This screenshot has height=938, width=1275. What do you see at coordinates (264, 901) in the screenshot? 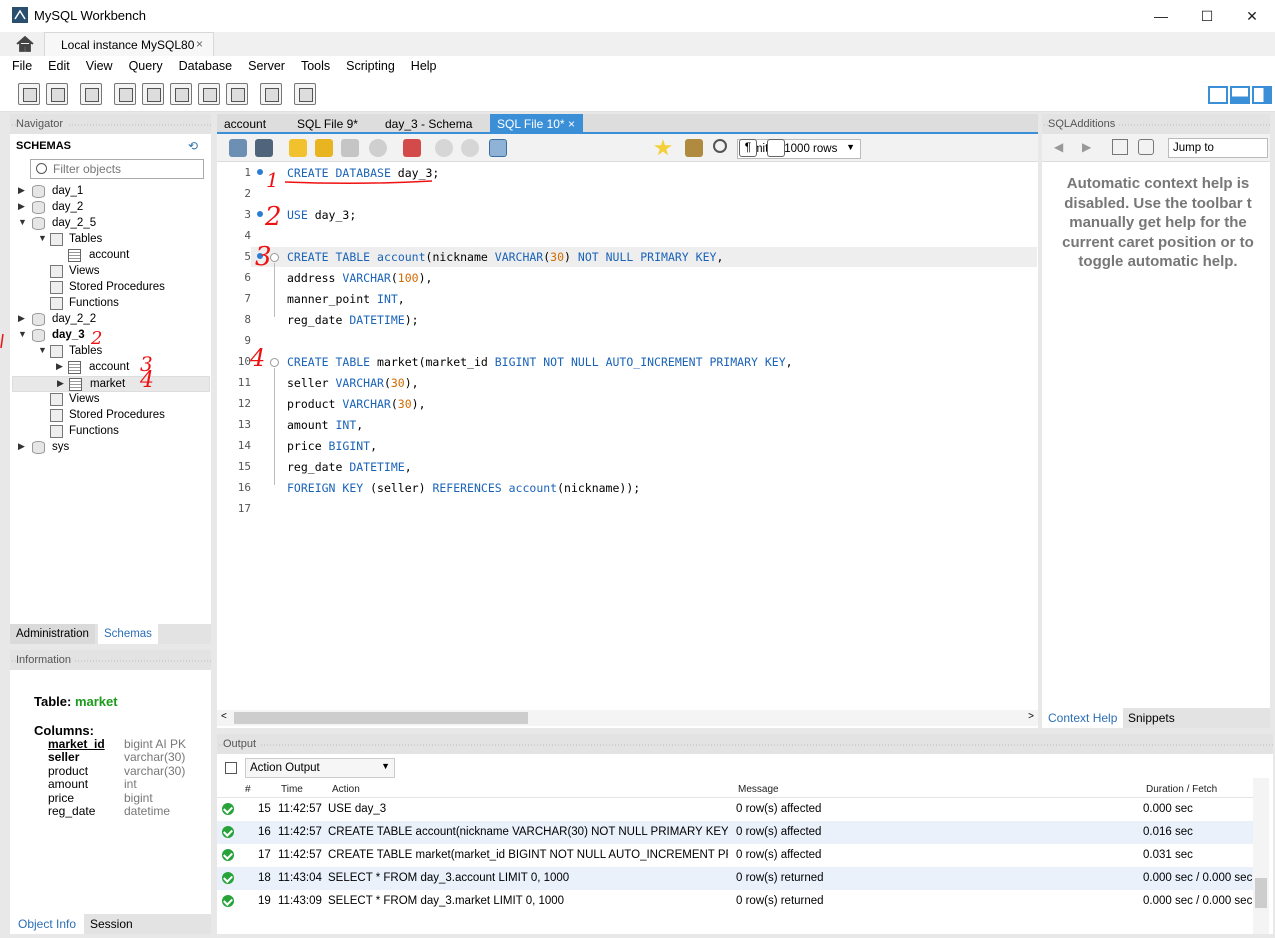
I see `row-number: 19` at bounding box center [264, 901].